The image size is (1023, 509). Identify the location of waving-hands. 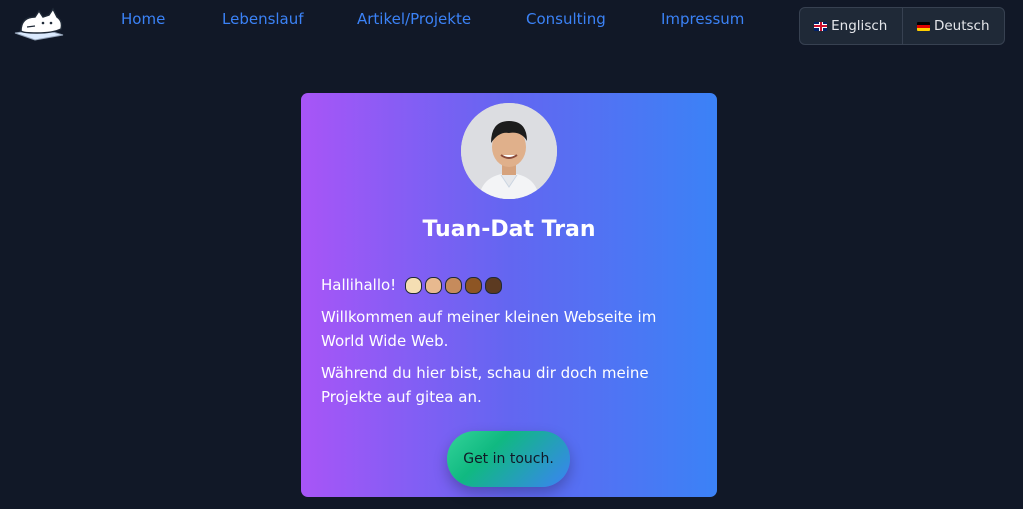
(453, 285).